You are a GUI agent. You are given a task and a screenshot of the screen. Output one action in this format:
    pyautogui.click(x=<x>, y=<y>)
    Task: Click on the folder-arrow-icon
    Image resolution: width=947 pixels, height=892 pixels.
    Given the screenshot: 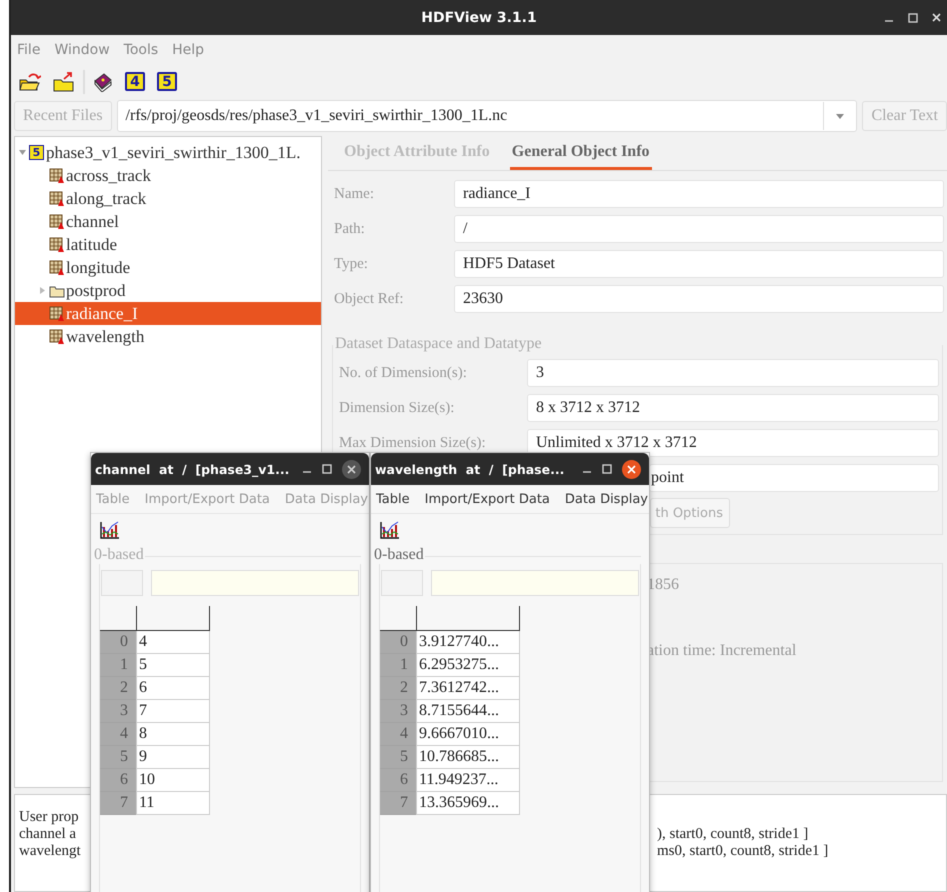 What is the action you would take?
    pyautogui.click(x=64, y=82)
    